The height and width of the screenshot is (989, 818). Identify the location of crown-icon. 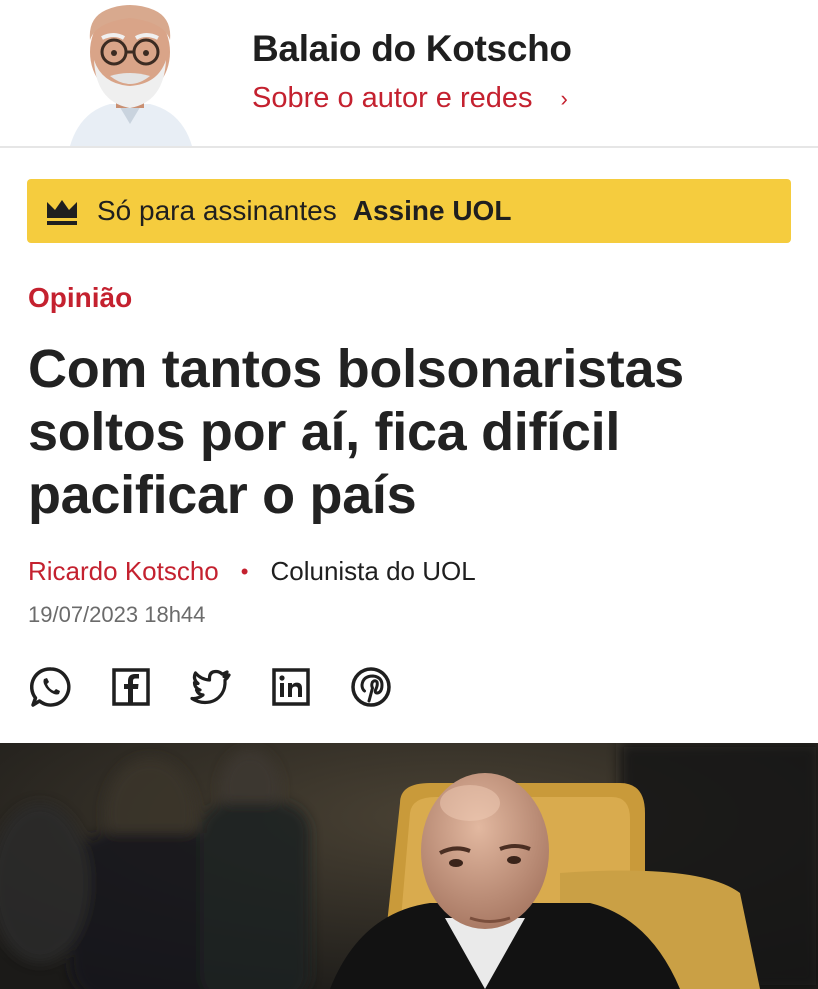
(62, 212).